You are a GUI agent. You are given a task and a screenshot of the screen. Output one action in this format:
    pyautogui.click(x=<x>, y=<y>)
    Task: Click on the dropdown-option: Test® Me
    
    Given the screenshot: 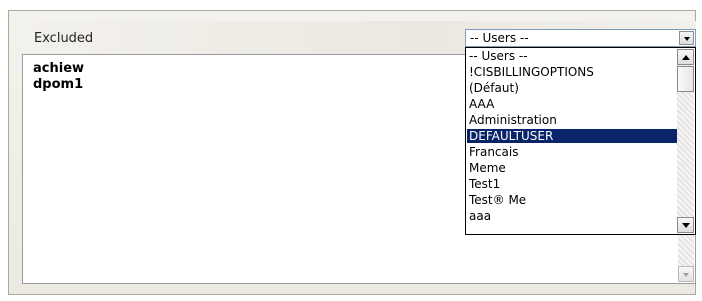 What is the action you would take?
    pyautogui.click(x=572, y=200)
    